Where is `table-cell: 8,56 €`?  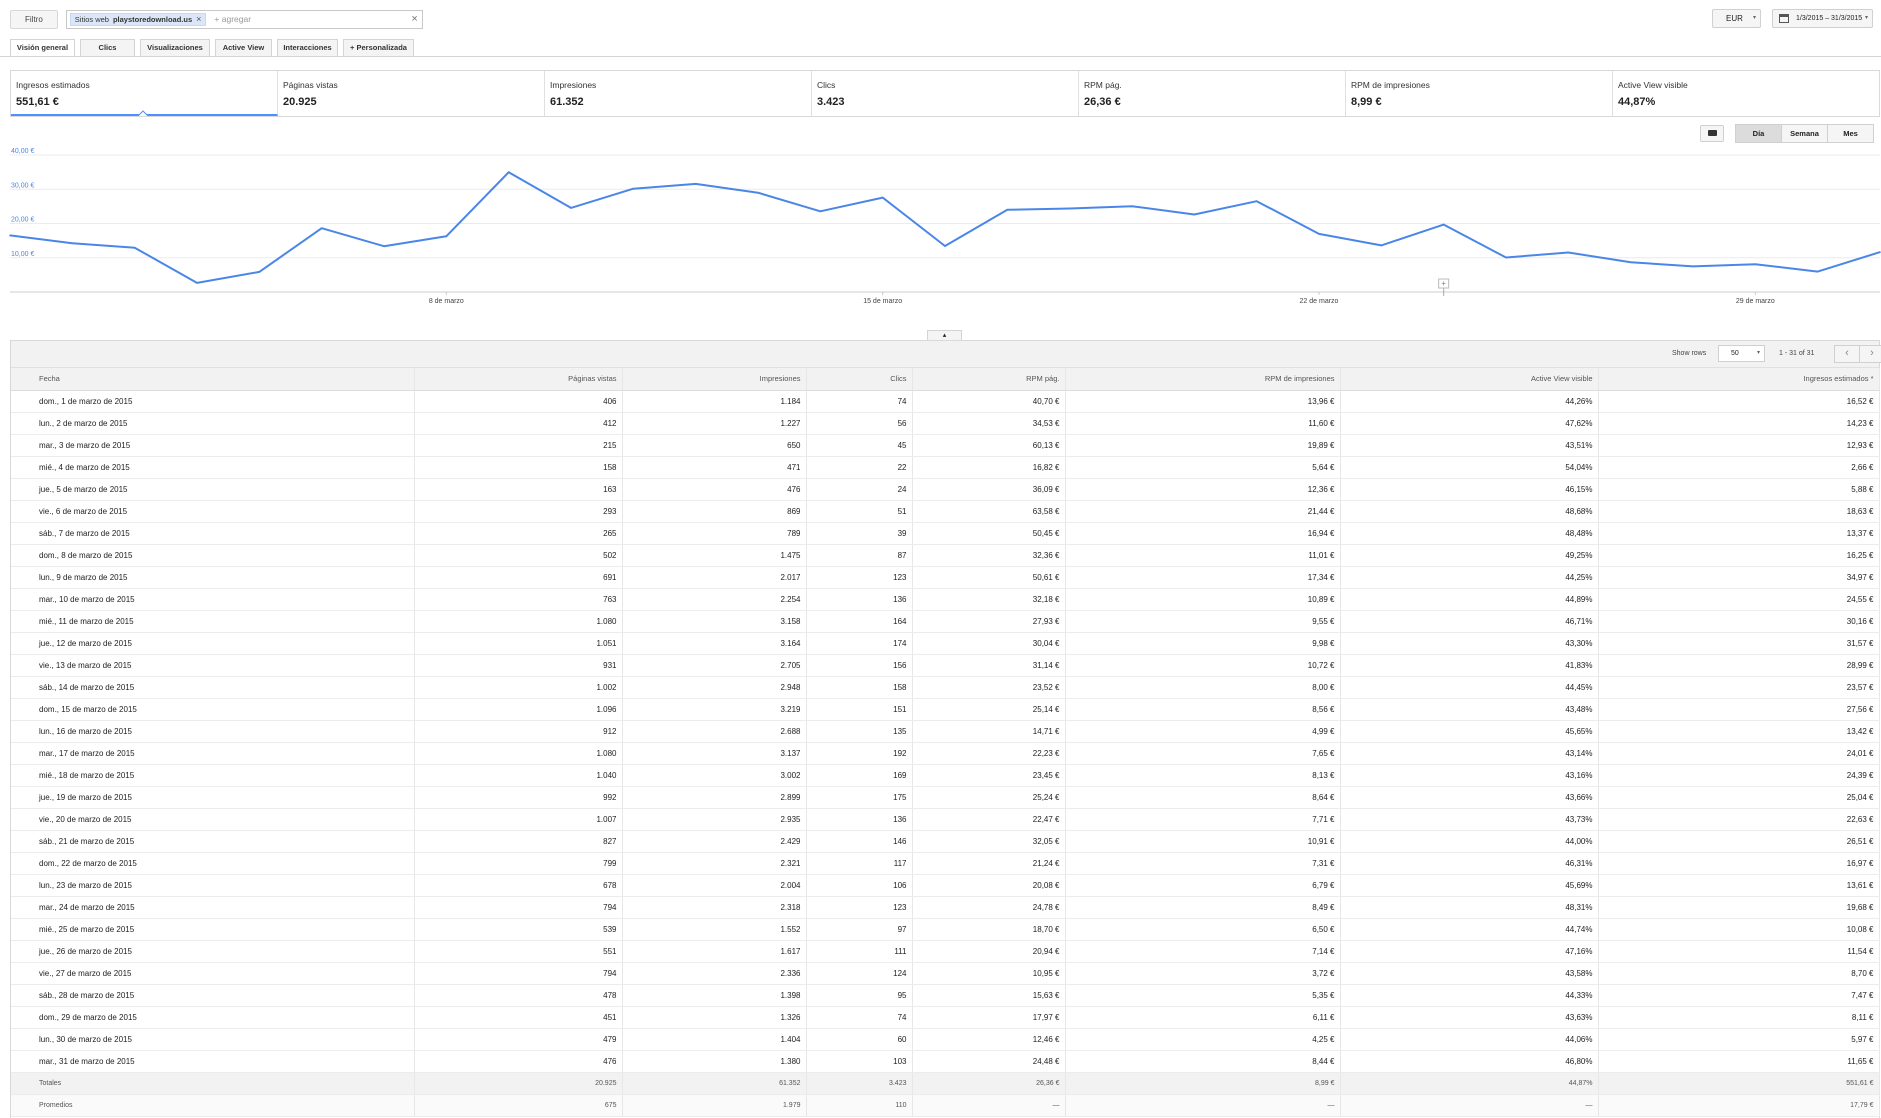
table-cell: 8,56 € is located at coordinates (1203, 709).